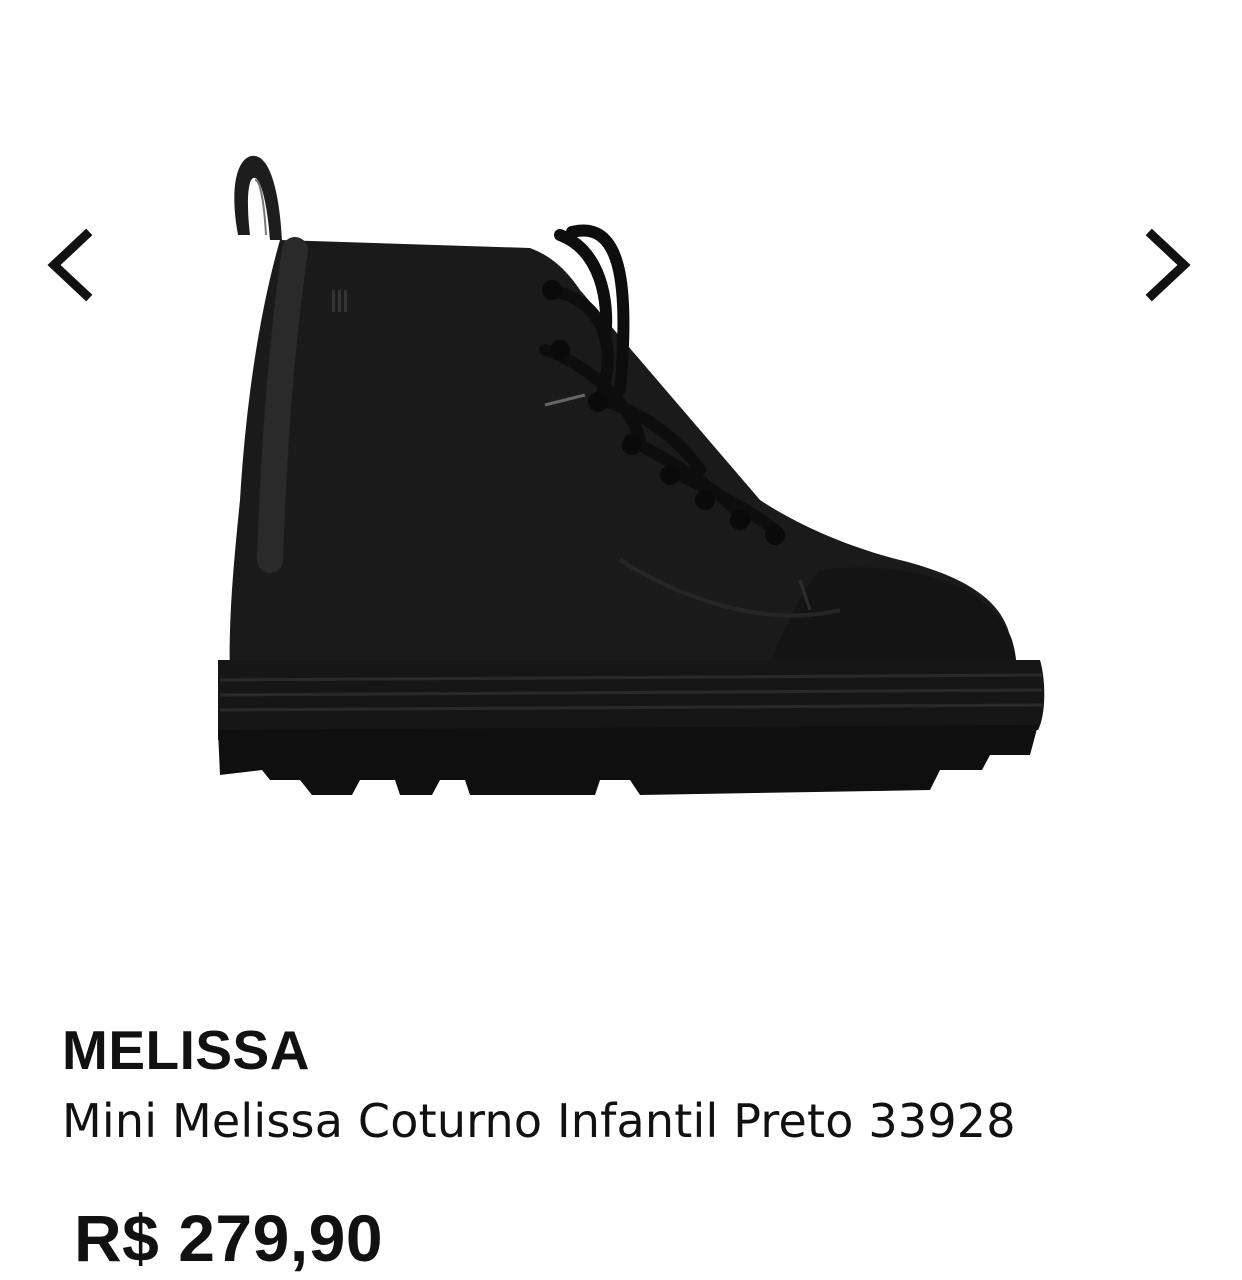 This screenshot has width=1242, height=1280. I want to click on product-price: R$ 279,90, so click(229, 1238).